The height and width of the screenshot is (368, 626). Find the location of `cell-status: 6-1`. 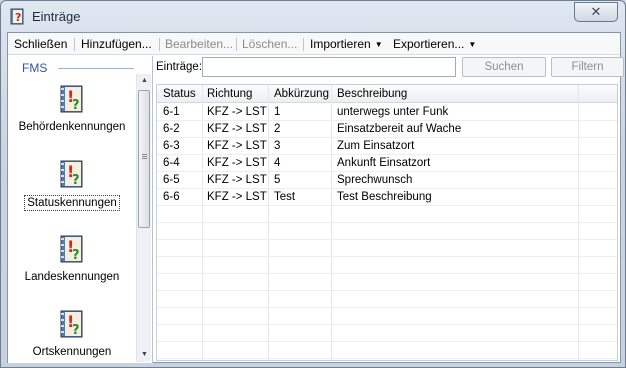

cell-status: 6-1 is located at coordinates (171, 112).